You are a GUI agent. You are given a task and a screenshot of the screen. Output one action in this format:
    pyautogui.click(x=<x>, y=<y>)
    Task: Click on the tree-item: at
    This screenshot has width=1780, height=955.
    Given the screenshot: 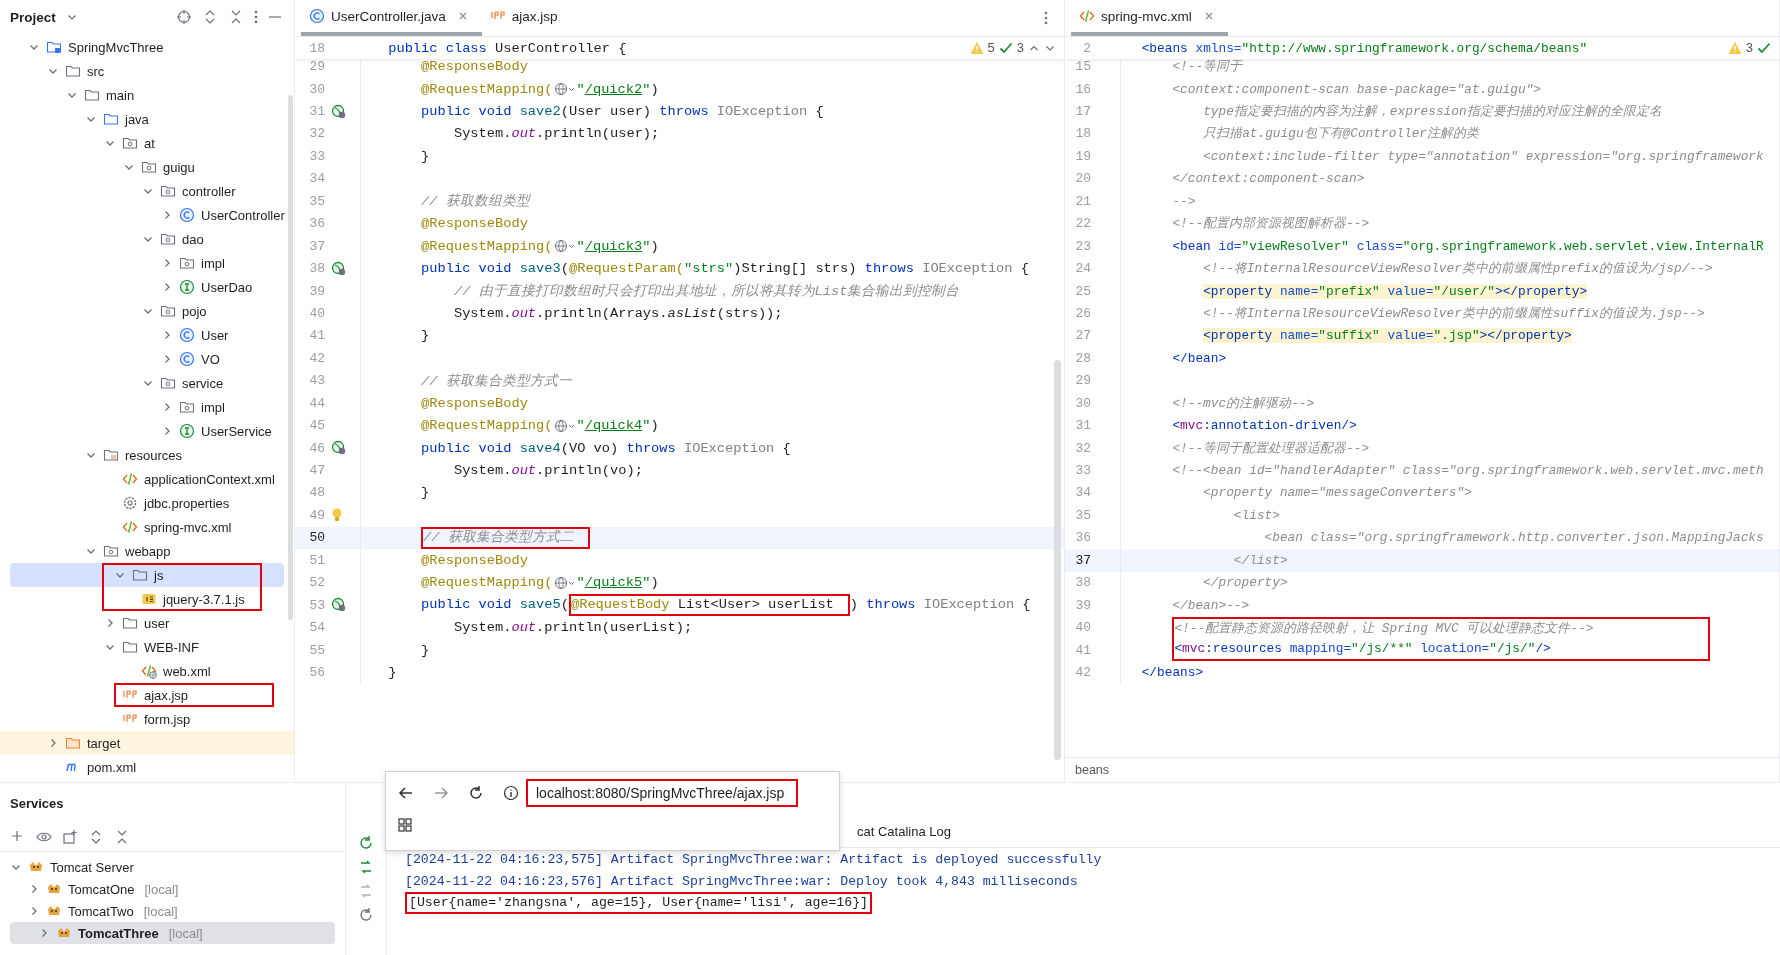 What is the action you would take?
    pyautogui.click(x=142, y=143)
    